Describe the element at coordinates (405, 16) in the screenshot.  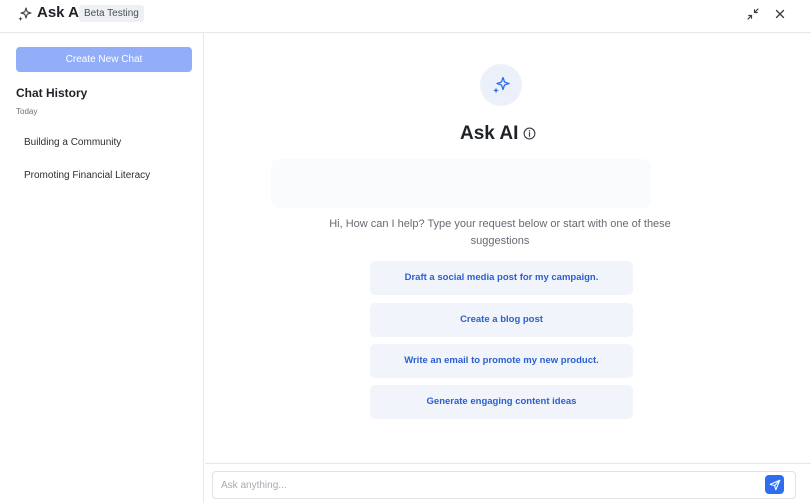
I see `title-bar: Ask AI Beta Testing` at that location.